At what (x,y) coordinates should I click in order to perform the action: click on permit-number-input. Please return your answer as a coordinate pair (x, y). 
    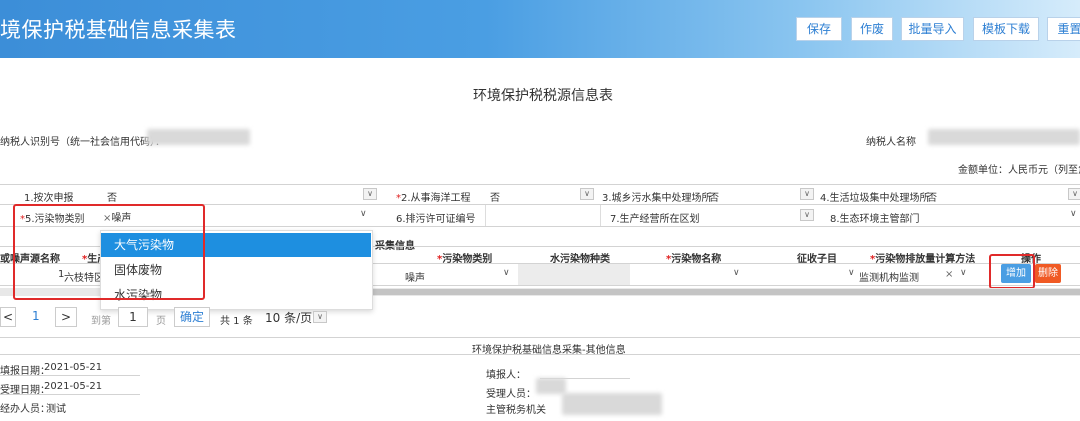
    Looking at the image, I should click on (543, 215).